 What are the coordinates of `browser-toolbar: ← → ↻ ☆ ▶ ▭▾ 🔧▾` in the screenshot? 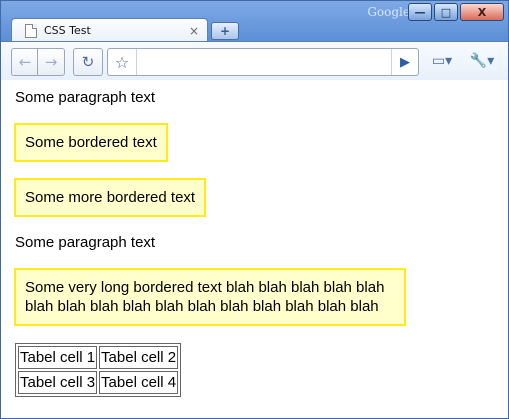 It's located at (254, 61).